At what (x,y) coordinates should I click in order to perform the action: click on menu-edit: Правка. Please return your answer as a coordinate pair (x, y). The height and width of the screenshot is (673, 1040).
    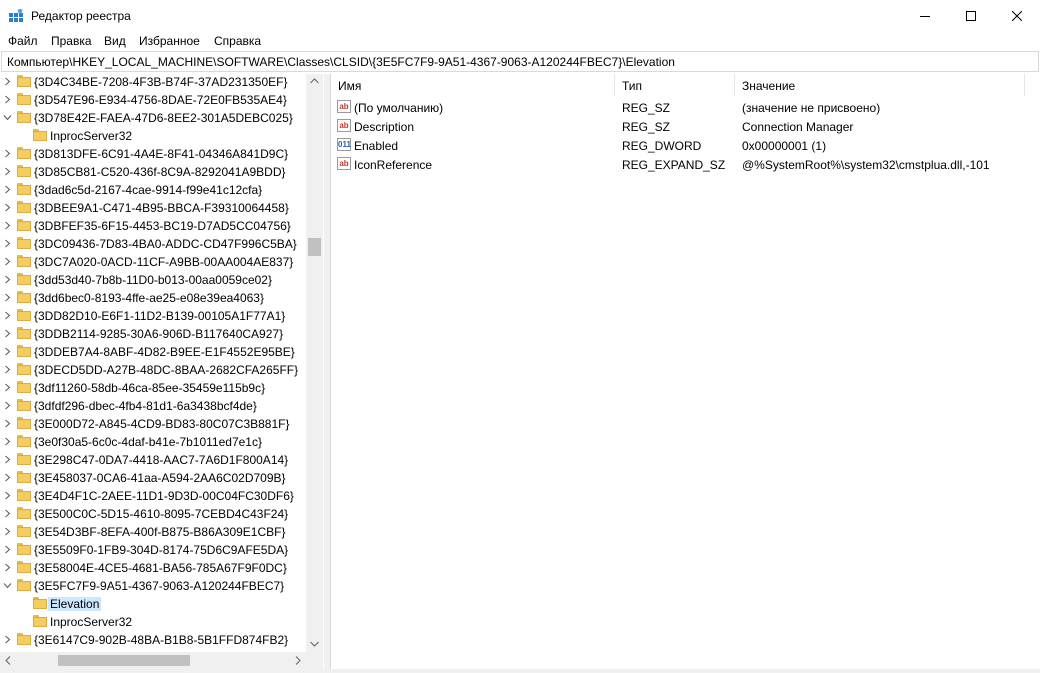
    Looking at the image, I should click on (71, 41).